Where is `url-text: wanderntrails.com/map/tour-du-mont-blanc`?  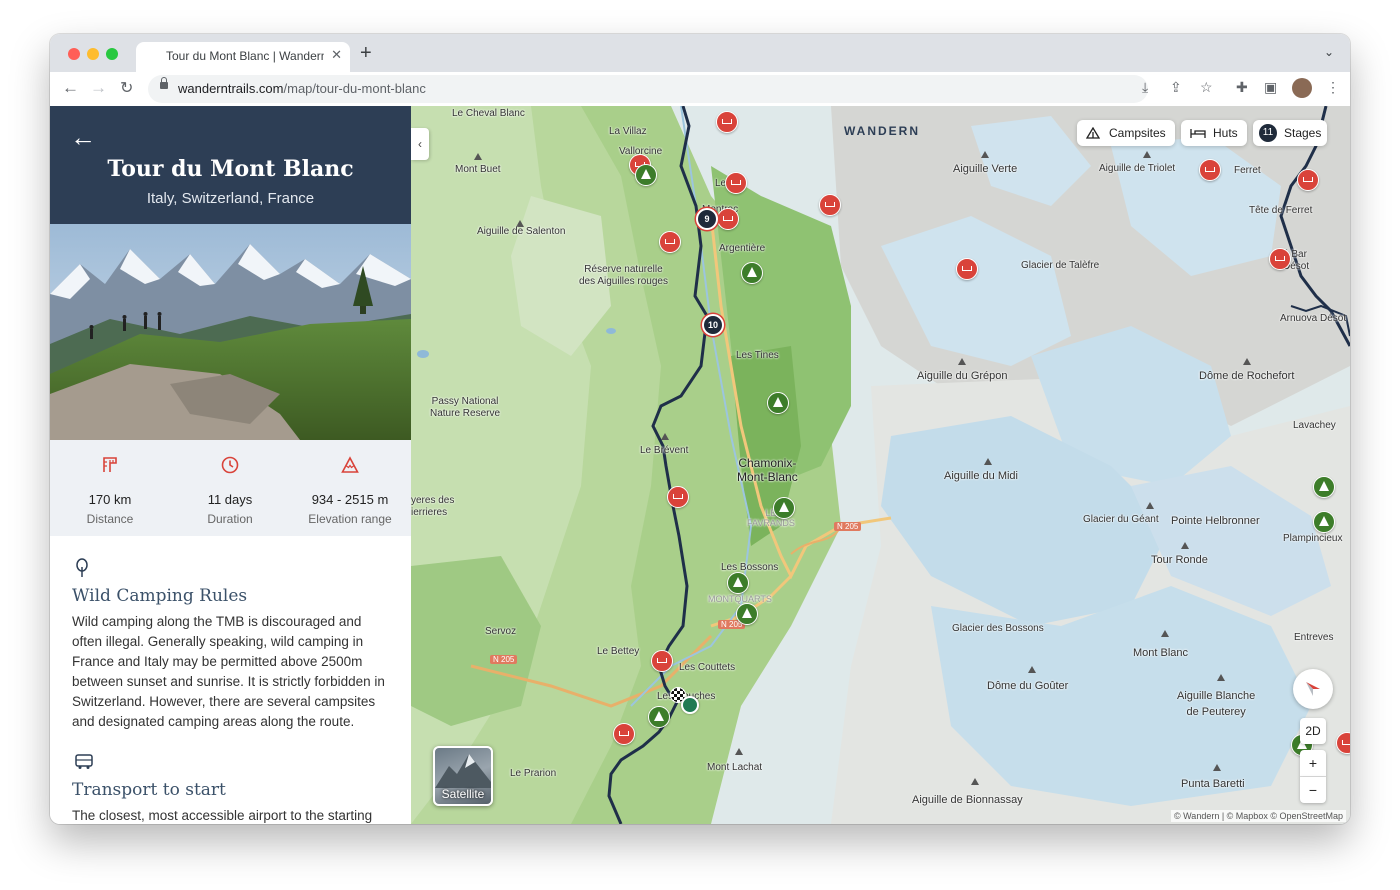 url-text: wanderntrails.com/map/tour-du-mont-blanc is located at coordinates (302, 88).